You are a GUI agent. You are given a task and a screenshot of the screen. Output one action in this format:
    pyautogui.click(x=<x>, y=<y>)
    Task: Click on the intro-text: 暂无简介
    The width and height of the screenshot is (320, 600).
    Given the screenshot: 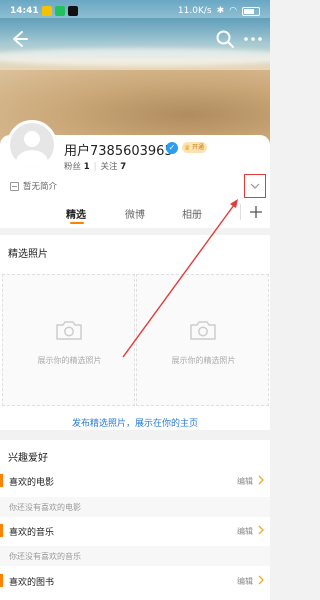 What is the action you would take?
    pyautogui.click(x=40, y=187)
    